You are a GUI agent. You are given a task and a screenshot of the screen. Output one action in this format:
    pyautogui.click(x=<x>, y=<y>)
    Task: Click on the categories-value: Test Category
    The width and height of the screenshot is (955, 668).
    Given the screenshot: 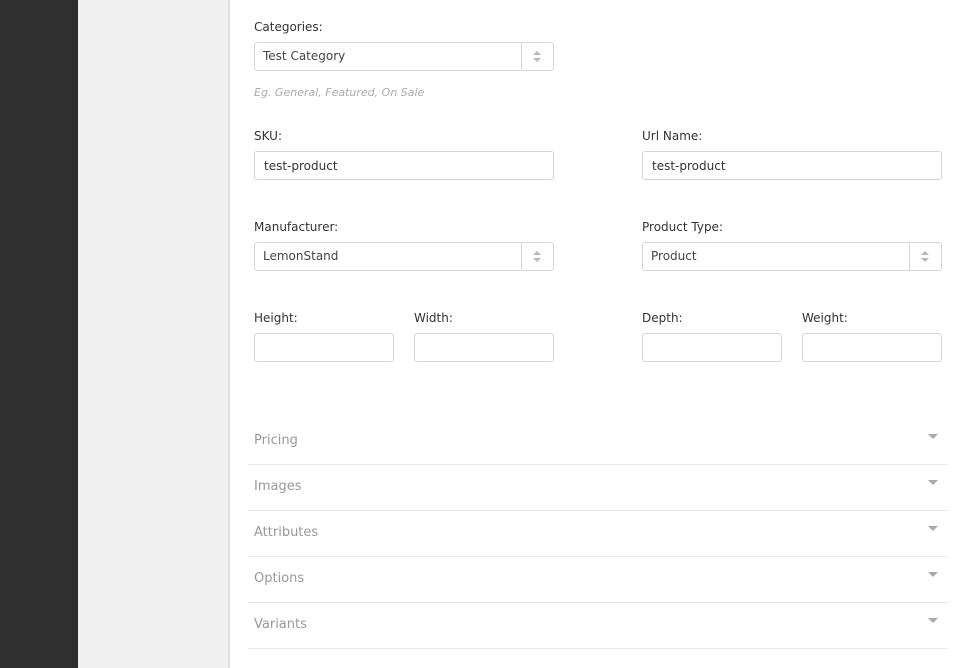 What is the action you would take?
    pyautogui.click(x=304, y=56)
    